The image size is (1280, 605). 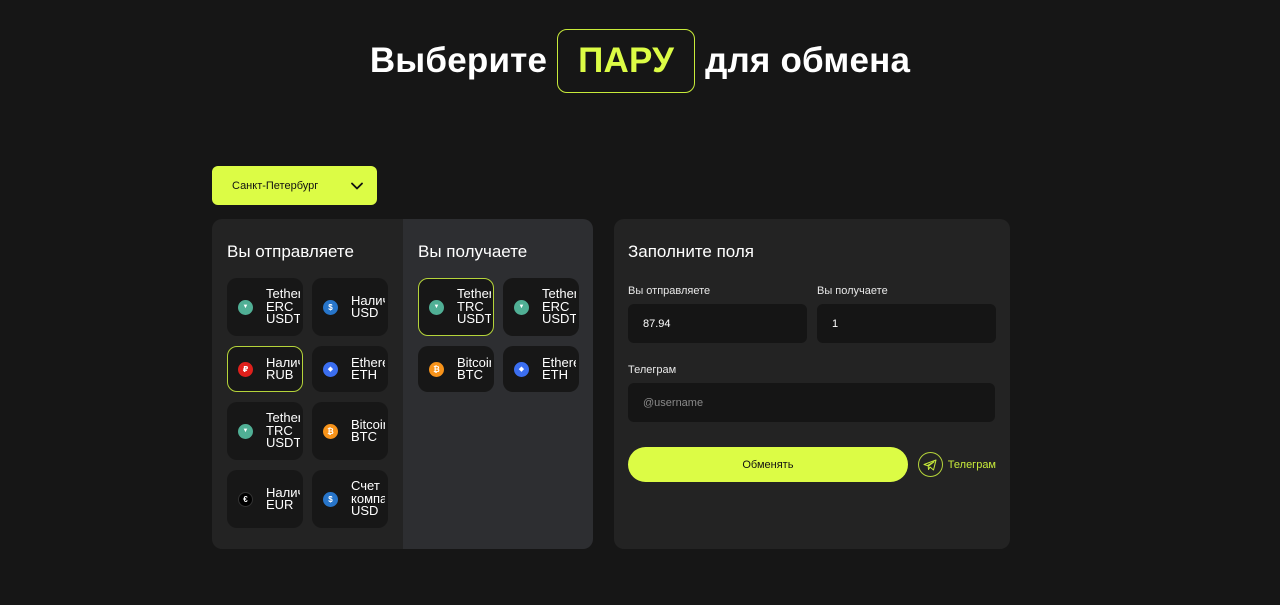 I want to click on ruble-icon: ₽, so click(x=245, y=369).